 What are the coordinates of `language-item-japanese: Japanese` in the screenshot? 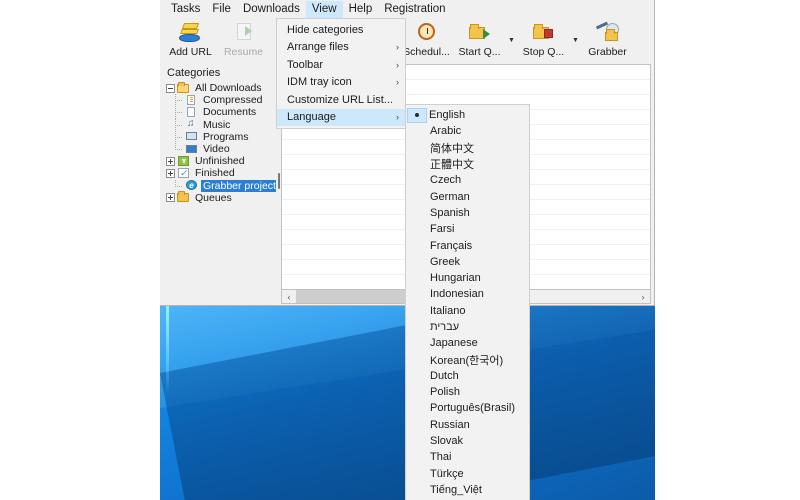 It's located at (467, 343).